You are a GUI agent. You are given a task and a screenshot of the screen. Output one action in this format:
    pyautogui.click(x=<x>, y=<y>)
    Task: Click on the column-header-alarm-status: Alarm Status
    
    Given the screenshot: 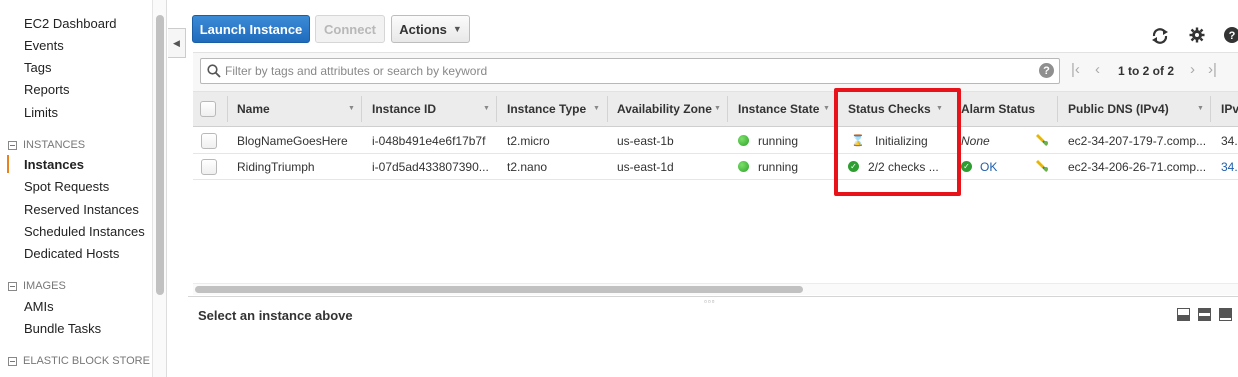 What is the action you would take?
    pyautogui.click(x=998, y=109)
    